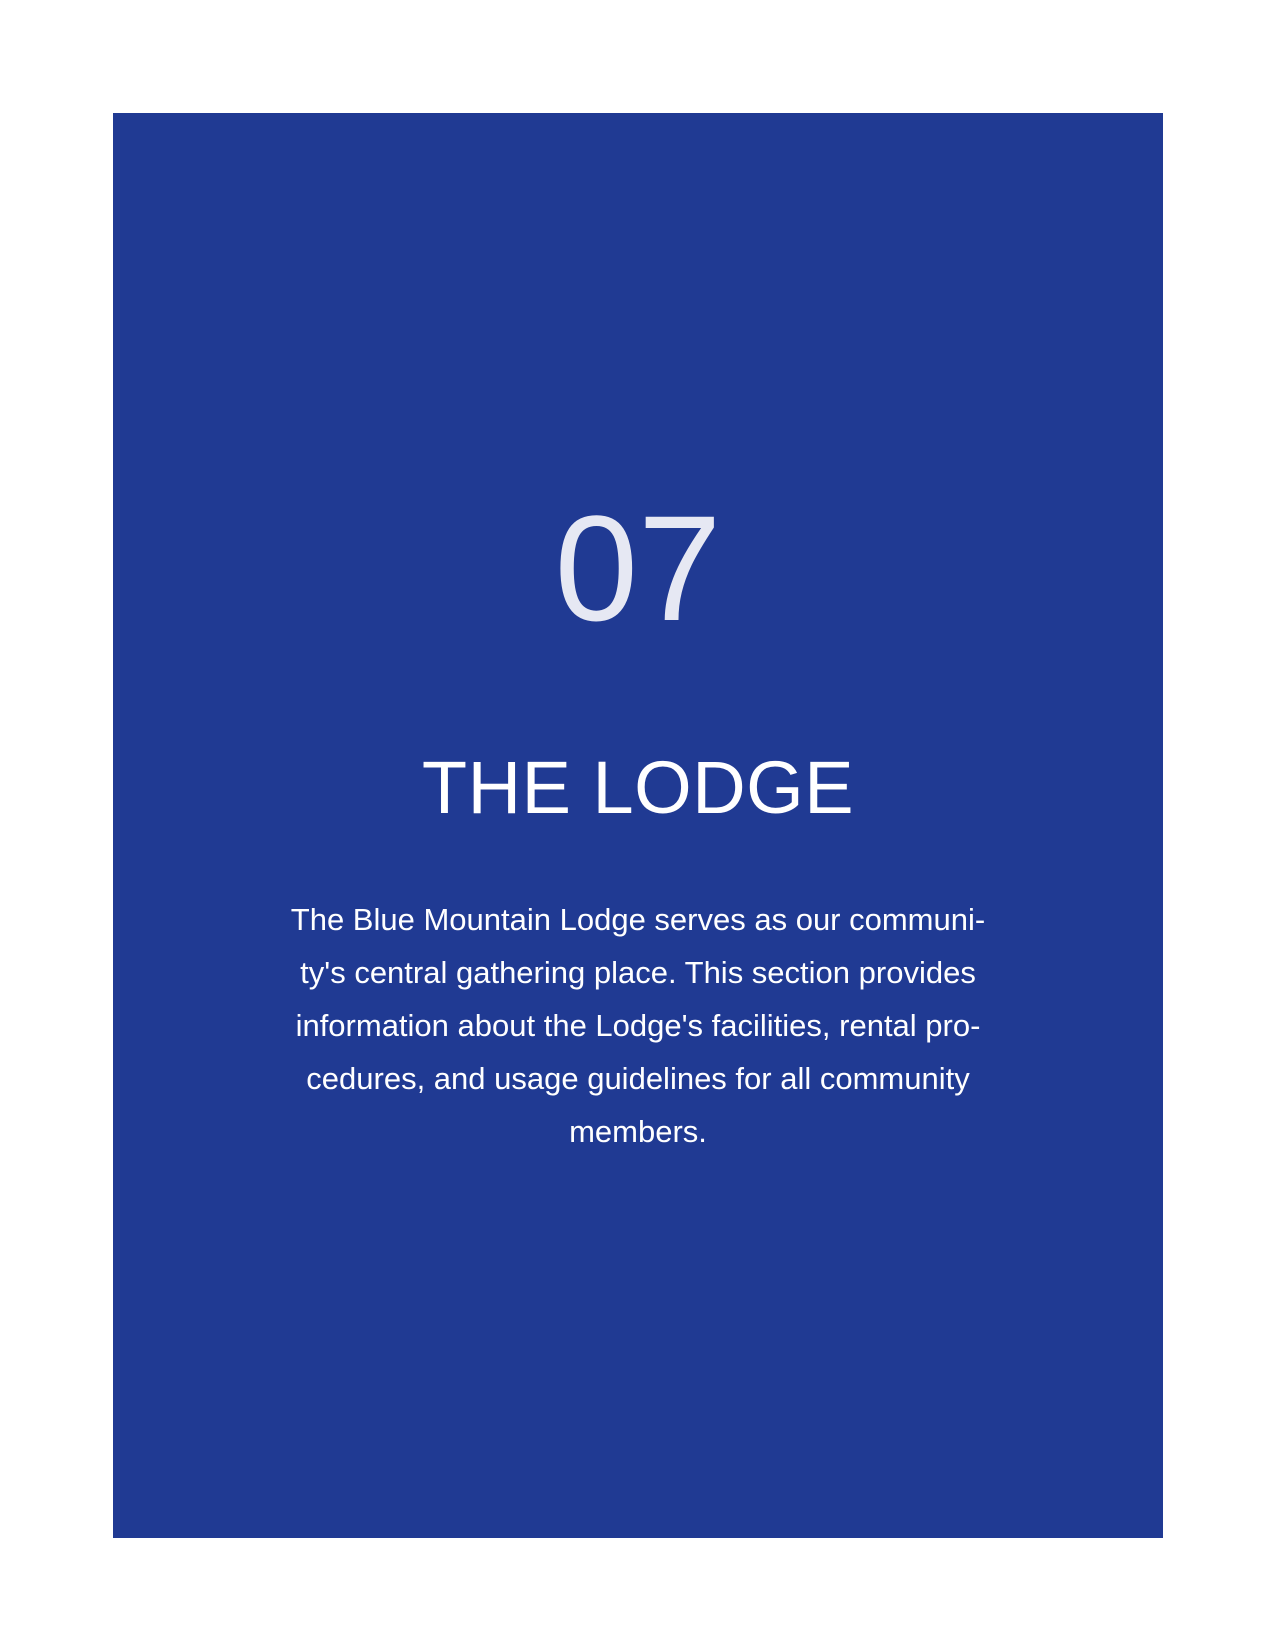 The image size is (1275, 1650). What do you see at coordinates (638, 568) in the screenshot?
I see `section-number: 07` at bounding box center [638, 568].